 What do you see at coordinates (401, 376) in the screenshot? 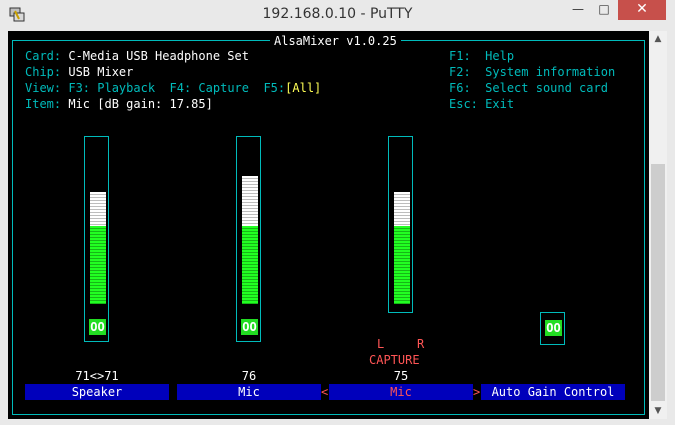
I see `mic-capture-value: 75` at bounding box center [401, 376].